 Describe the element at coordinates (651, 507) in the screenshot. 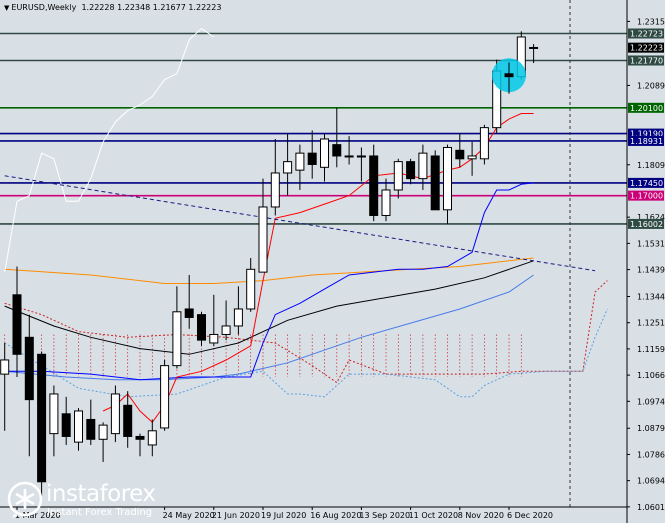

I see `y-tick-label: 1.06015` at that location.